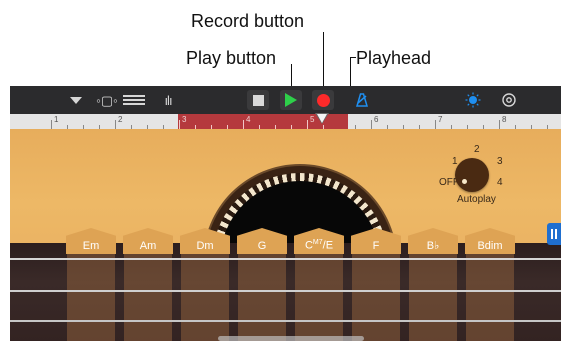 Image resolution: width=561 pixels, height=341 pixels. What do you see at coordinates (231, 58) in the screenshot?
I see `play-button-callout: Play button` at bounding box center [231, 58].